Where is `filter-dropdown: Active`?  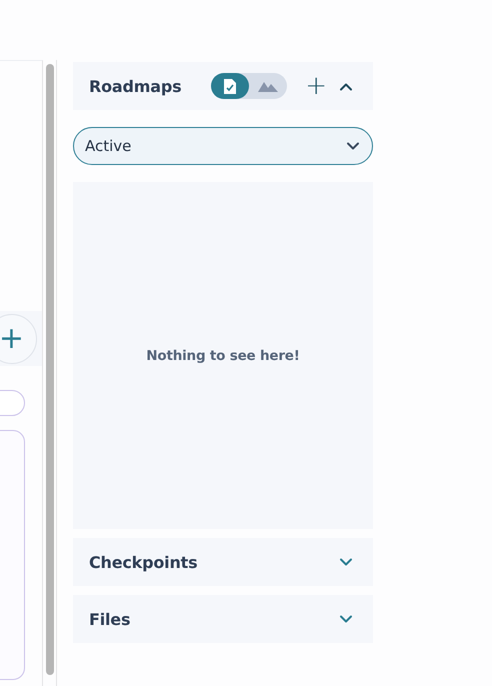
filter-dropdown: Active is located at coordinates (223, 146).